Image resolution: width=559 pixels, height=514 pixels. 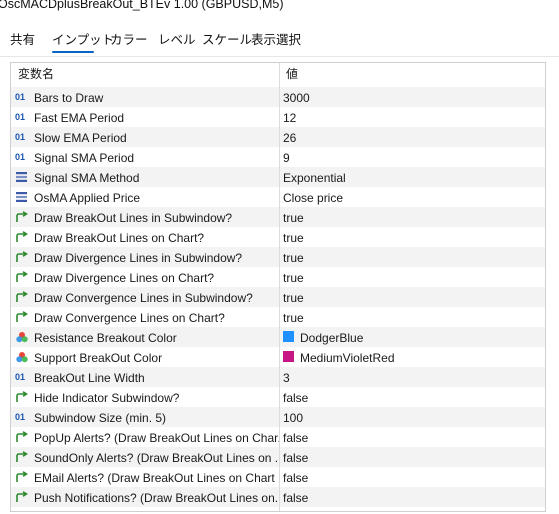 I want to click on parameter-name-cell: 01 BreakOut Line Width, so click(x=147, y=377).